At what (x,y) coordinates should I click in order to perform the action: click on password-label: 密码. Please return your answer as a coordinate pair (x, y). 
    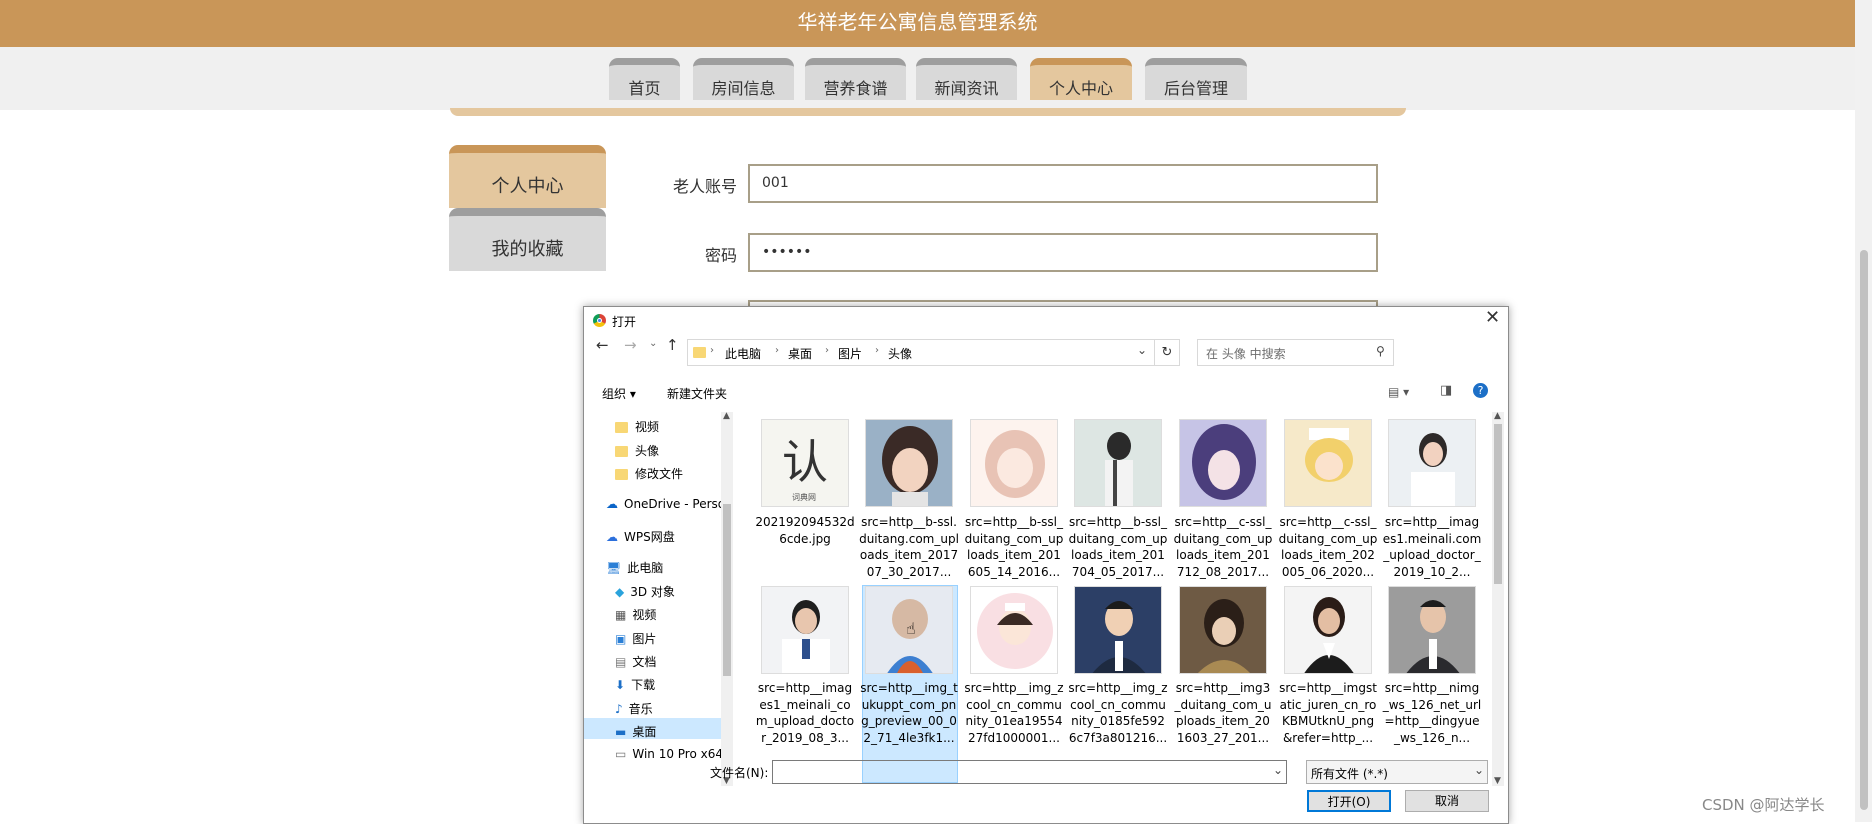
    Looking at the image, I should click on (720, 255).